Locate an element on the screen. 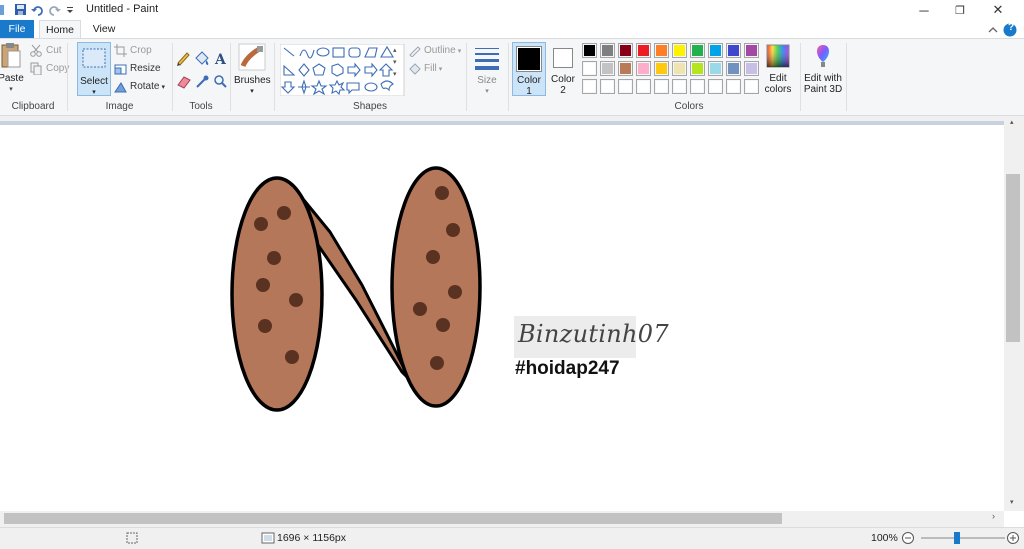 The width and height of the screenshot is (1024, 549). paint3d-label-2: Paint 3D is located at coordinates (823, 89).